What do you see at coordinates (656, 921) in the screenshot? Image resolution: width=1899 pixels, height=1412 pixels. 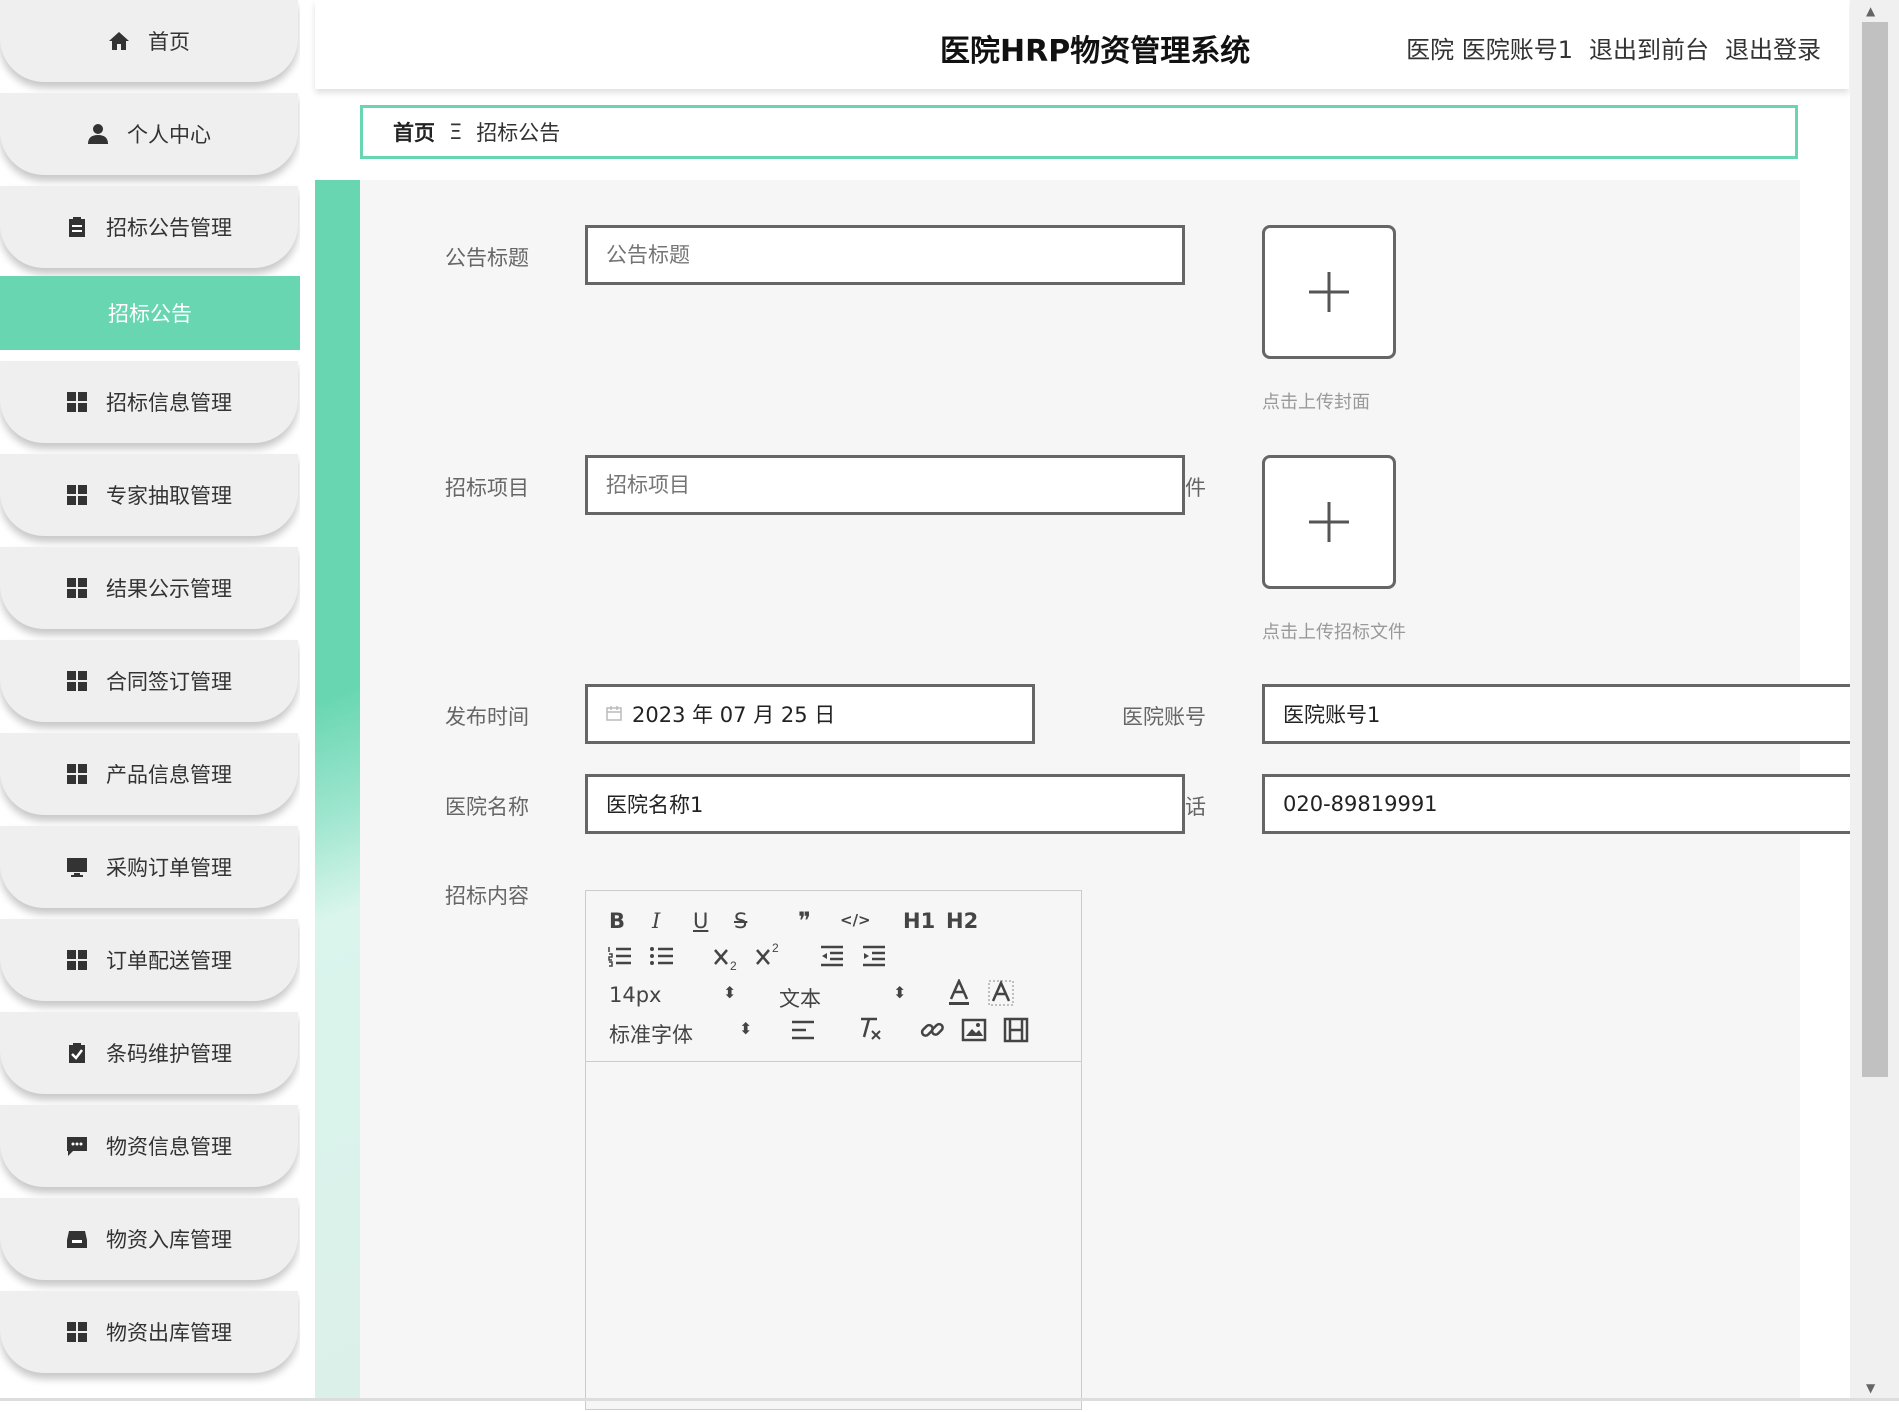 I see `italic-button: I` at bounding box center [656, 921].